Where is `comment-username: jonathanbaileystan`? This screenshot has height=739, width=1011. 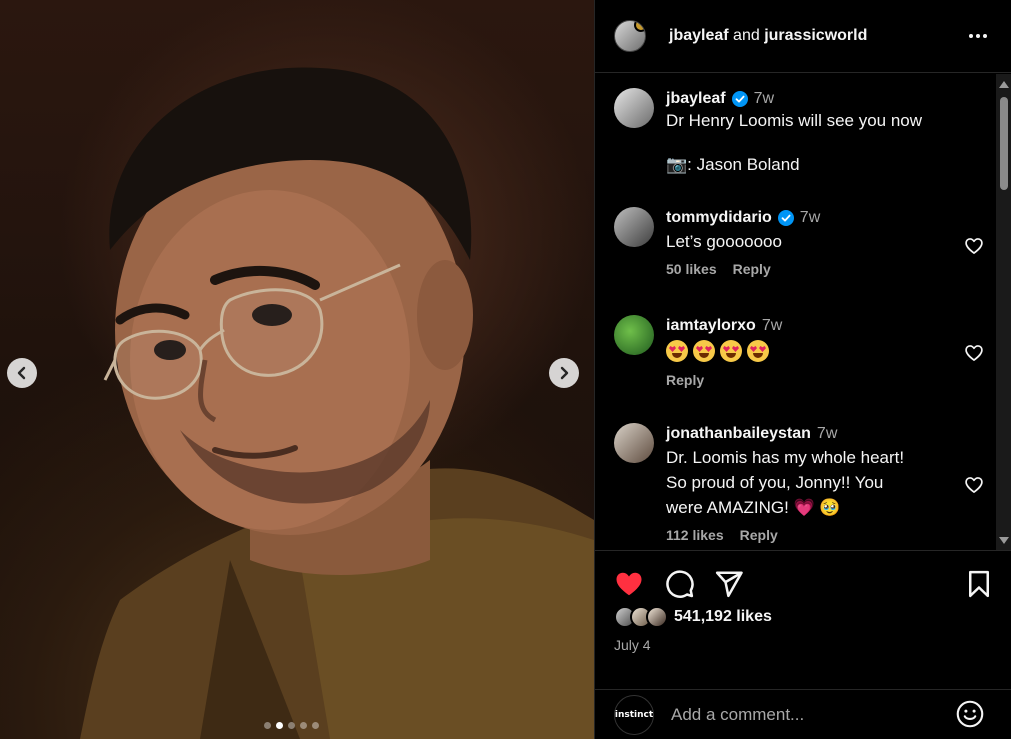 comment-username: jonathanbaileystan is located at coordinates (738, 434).